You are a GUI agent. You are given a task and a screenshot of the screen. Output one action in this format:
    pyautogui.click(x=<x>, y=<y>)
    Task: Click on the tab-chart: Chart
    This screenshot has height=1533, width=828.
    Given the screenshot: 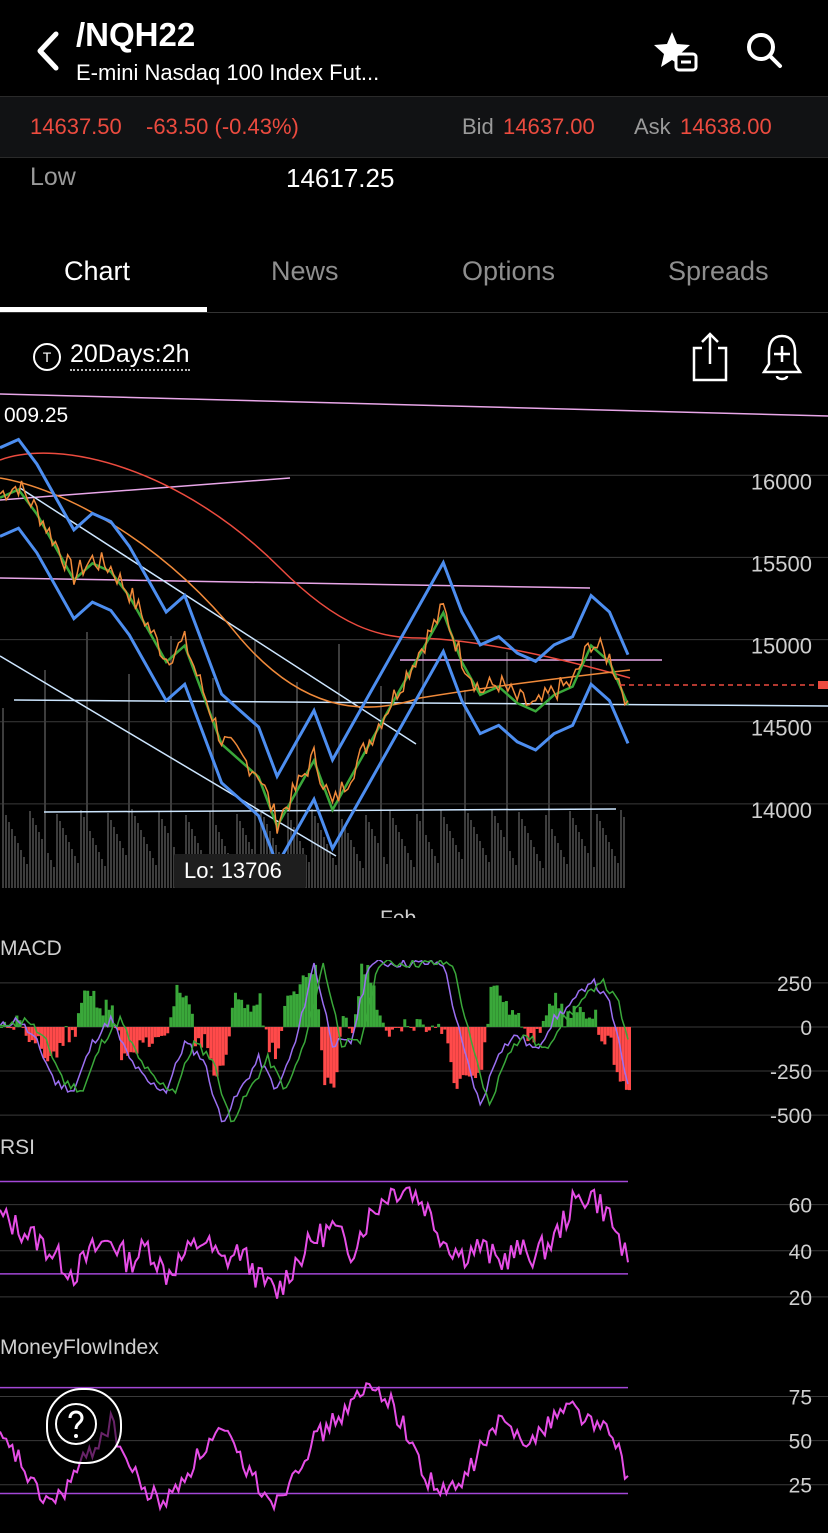 What is the action you would take?
    pyautogui.click(x=97, y=271)
    